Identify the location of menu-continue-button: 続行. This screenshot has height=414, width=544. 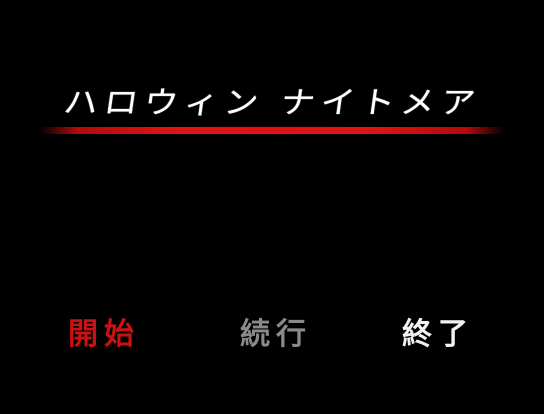
(276, 335).